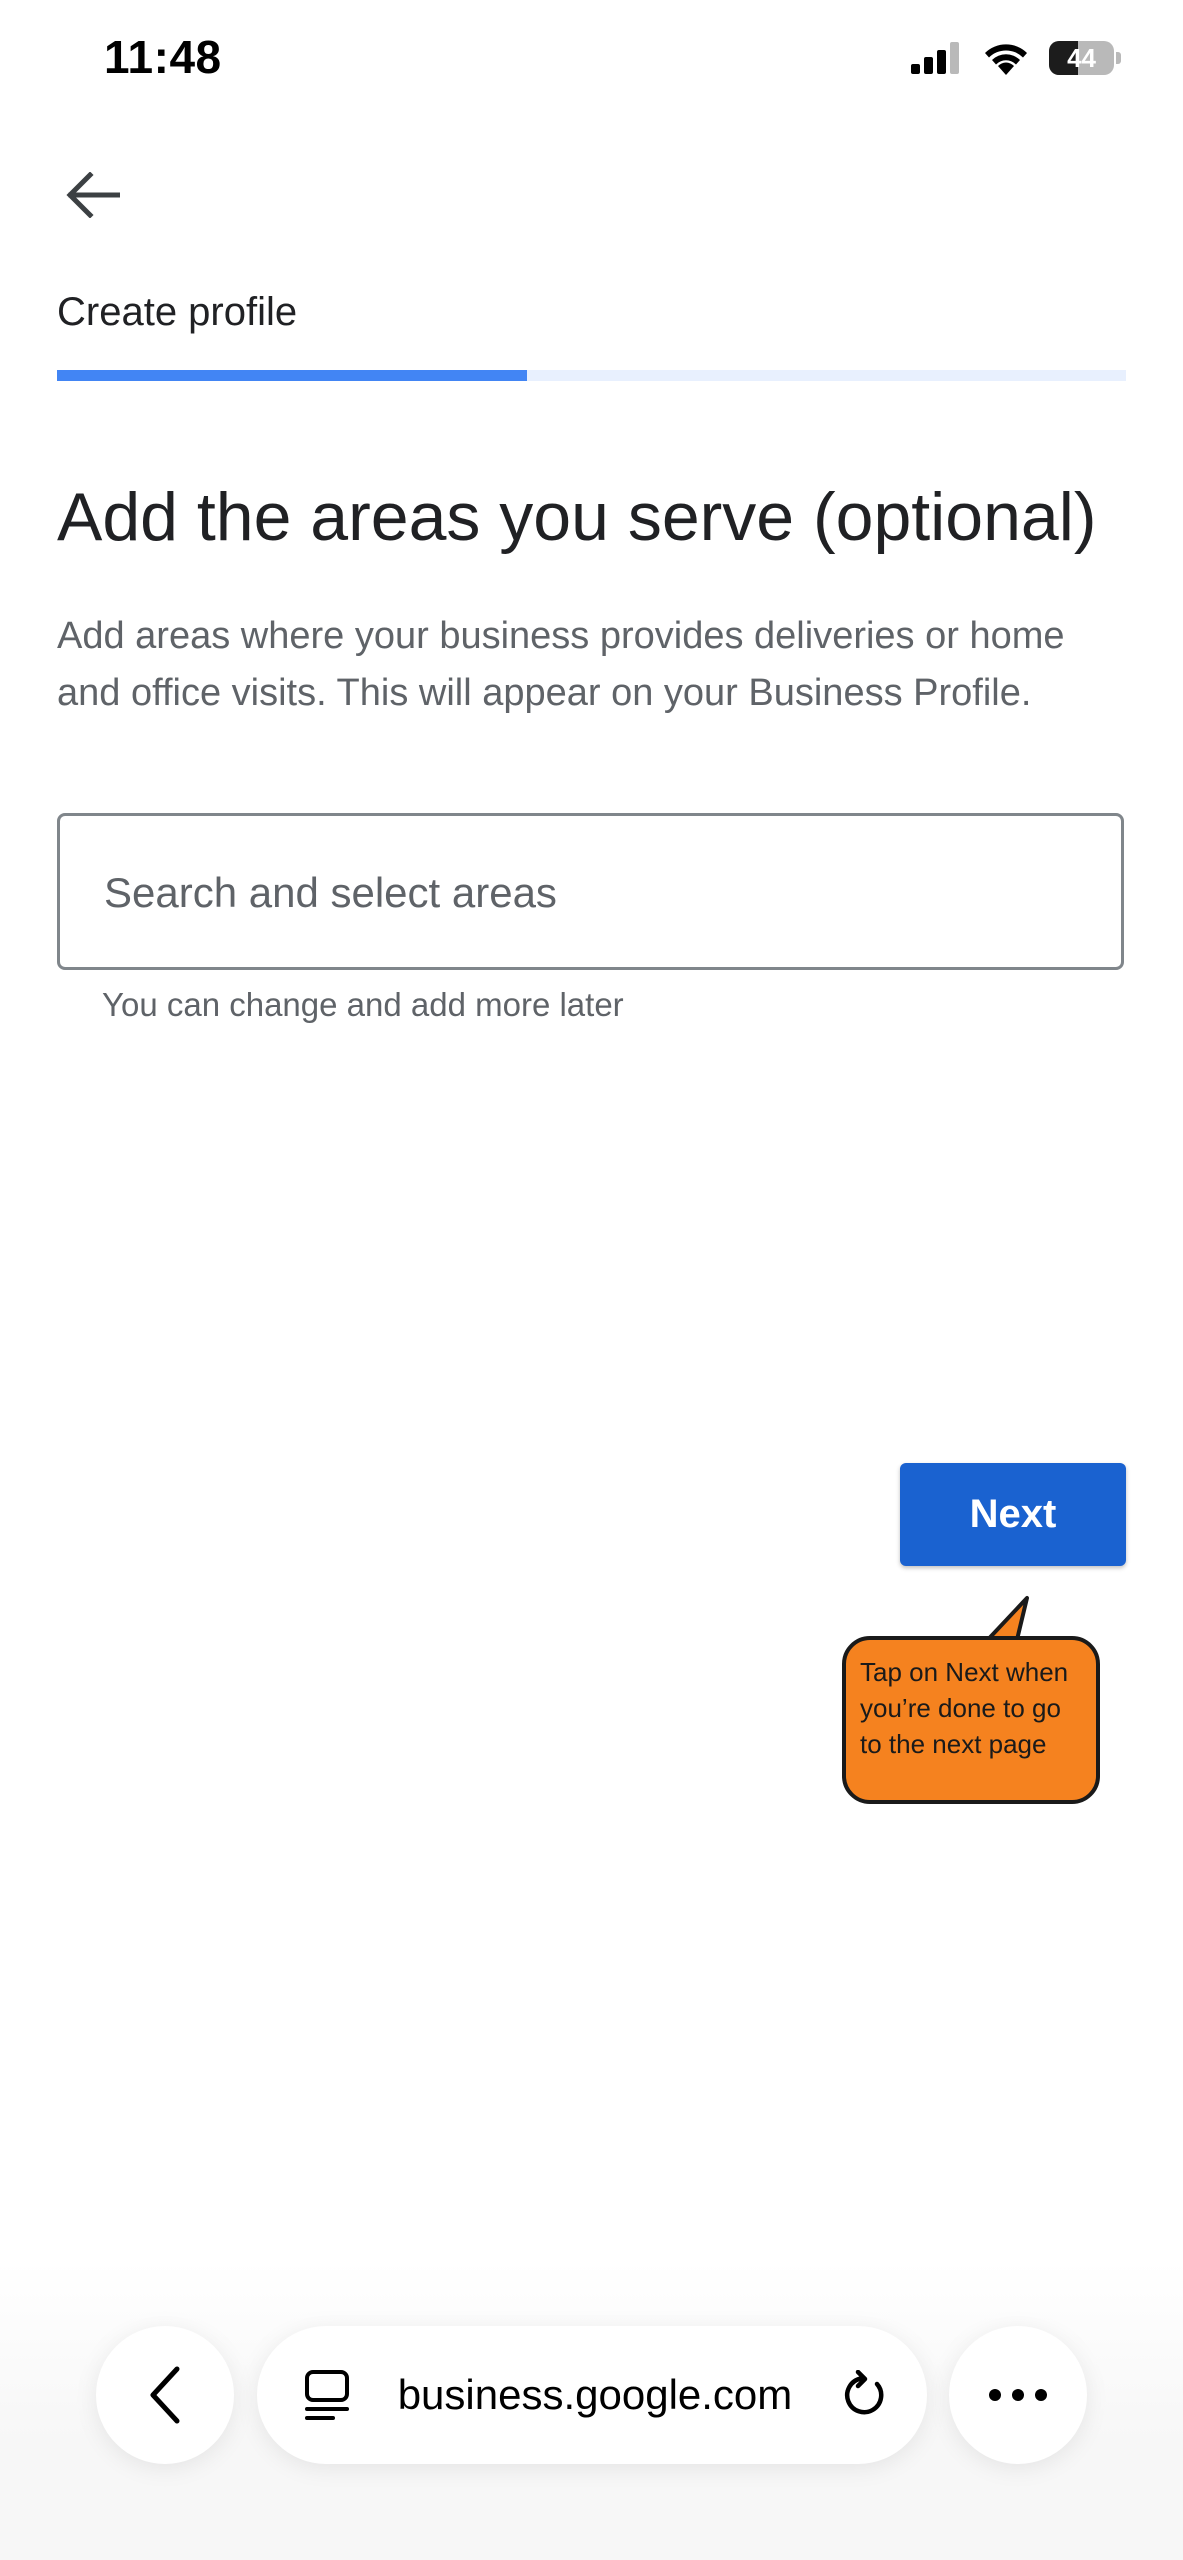 The height and width of the screenshot is (2560, 1183). I want to click on progress-fill, so click(292, 375).